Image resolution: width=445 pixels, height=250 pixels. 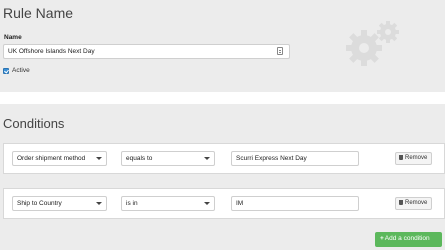 What do you see at coordinates (13, 37) in the screenshot?
I see `name-label: Name` at bounding box center [13, 37].